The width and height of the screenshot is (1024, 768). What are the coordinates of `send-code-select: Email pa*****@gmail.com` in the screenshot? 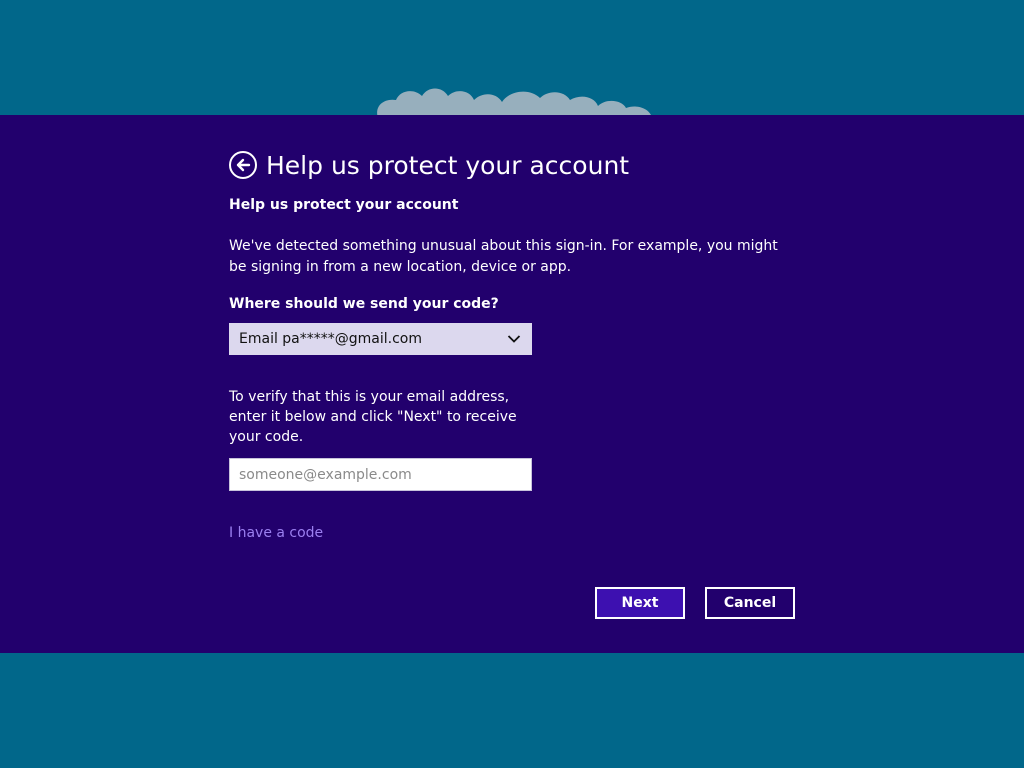 It's located at (380, 339).